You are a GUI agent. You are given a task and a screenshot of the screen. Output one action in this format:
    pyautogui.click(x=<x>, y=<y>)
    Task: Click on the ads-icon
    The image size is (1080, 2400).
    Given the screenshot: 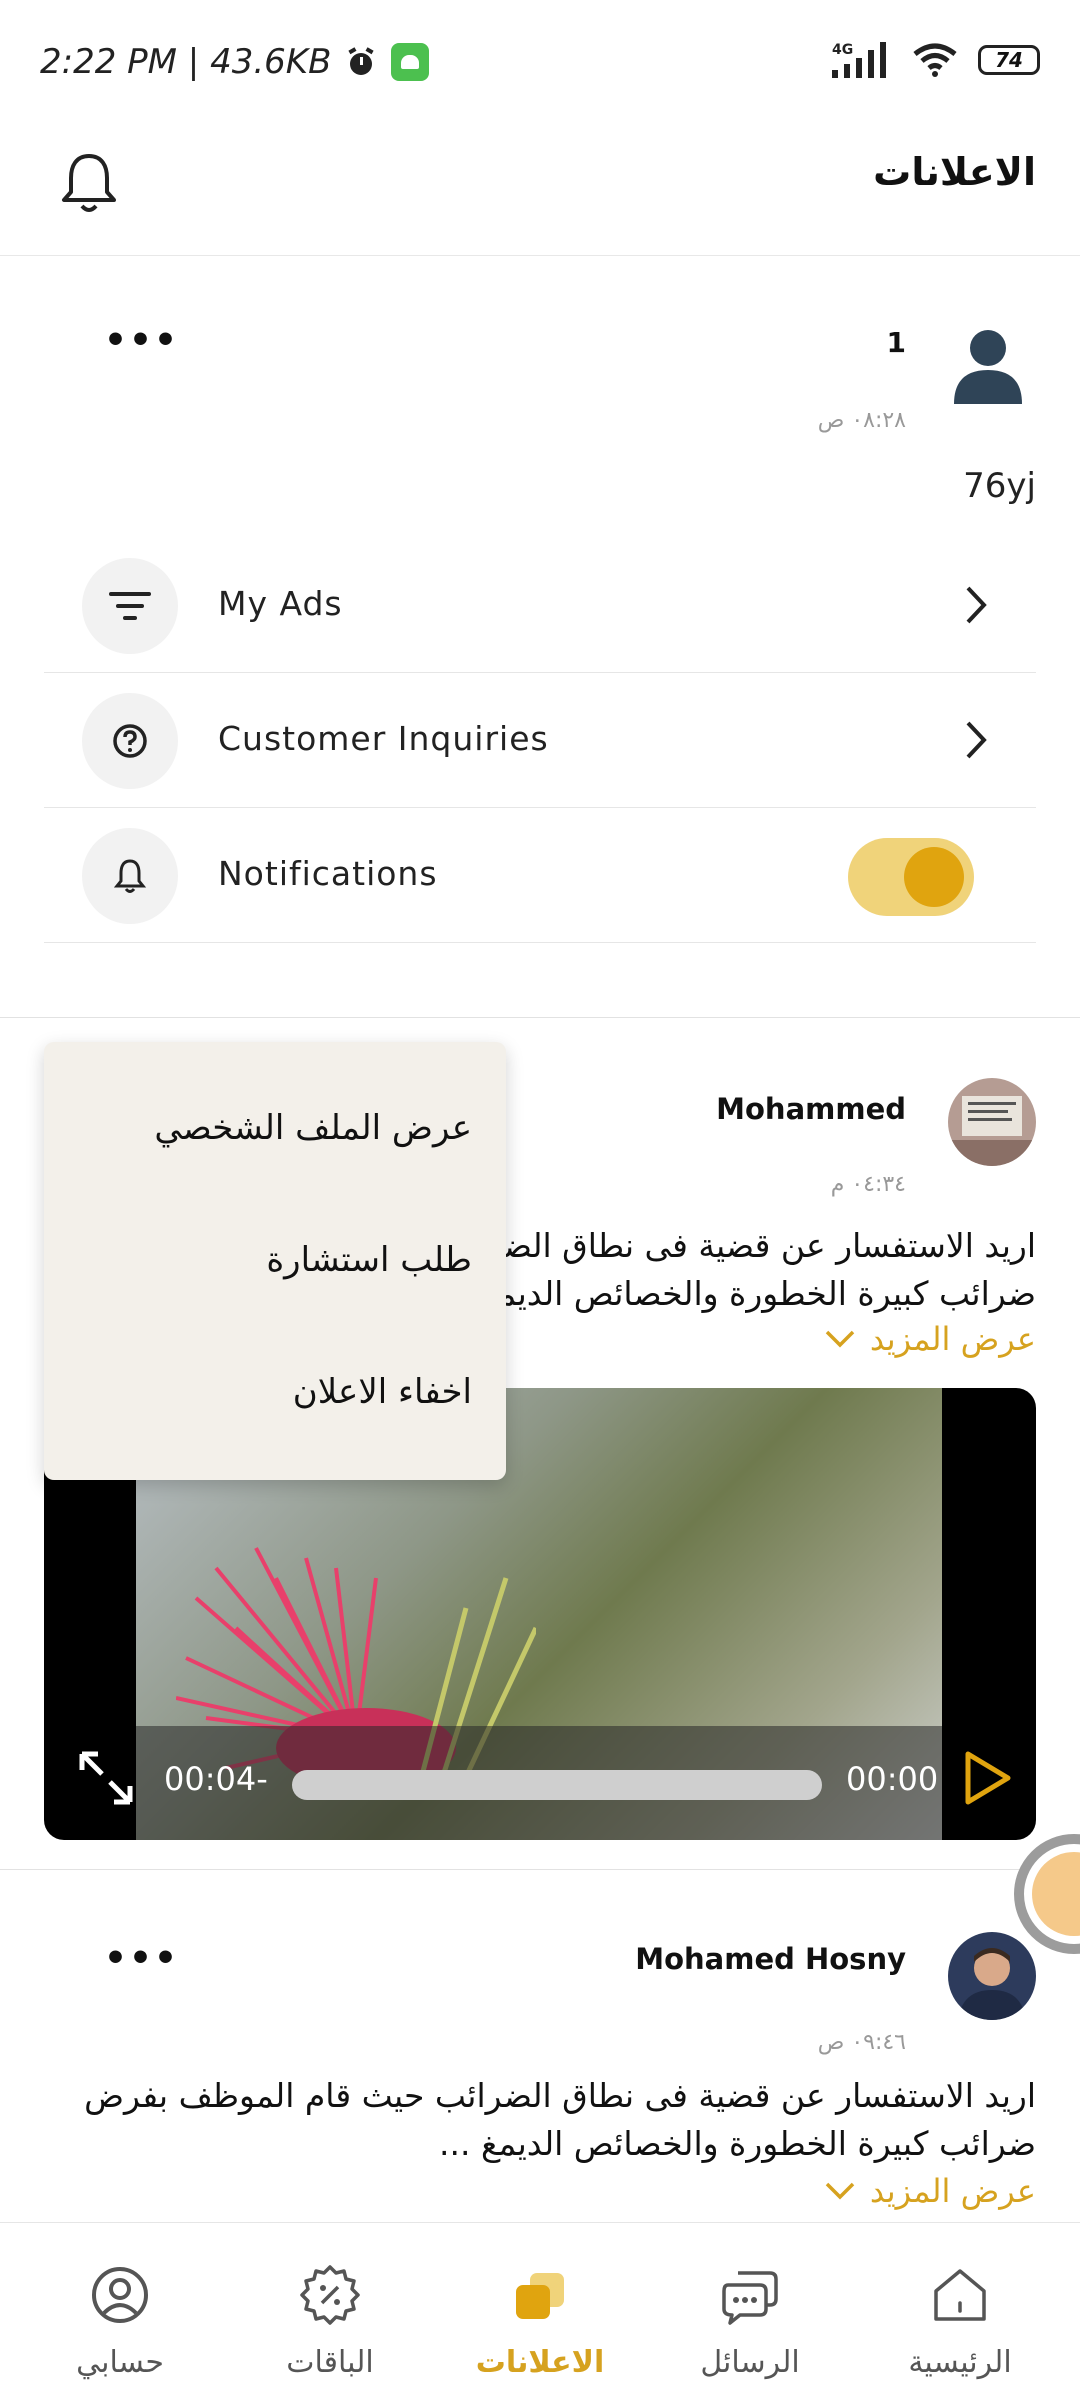 What is the action you would take?
    pyautogui.click(x=540, y=2296)
    